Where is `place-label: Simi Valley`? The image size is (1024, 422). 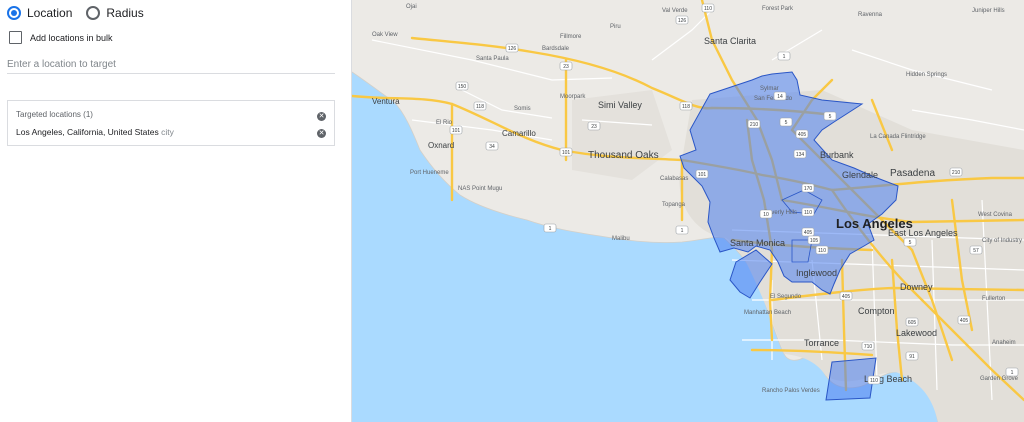 place-label: Simi Valley is located at coordinates (620, 105).